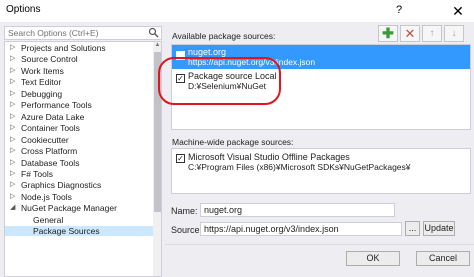  Describe the element at coordinates (237, 11) in the screenshot. I see `title-bar: Options ? ✕` at that location.